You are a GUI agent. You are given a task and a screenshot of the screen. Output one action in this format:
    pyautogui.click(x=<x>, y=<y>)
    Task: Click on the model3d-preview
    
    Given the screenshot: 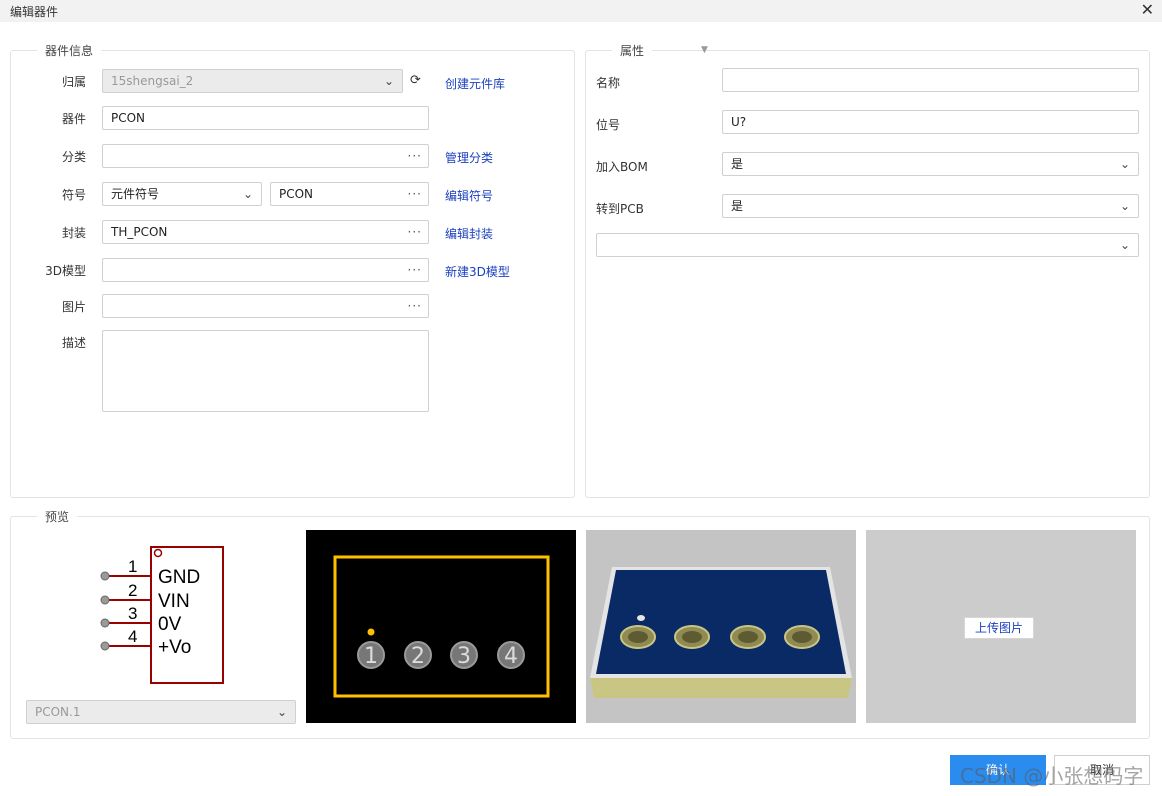 What is the action you would take?
    pyautogui.click(x=721, y=626)
    